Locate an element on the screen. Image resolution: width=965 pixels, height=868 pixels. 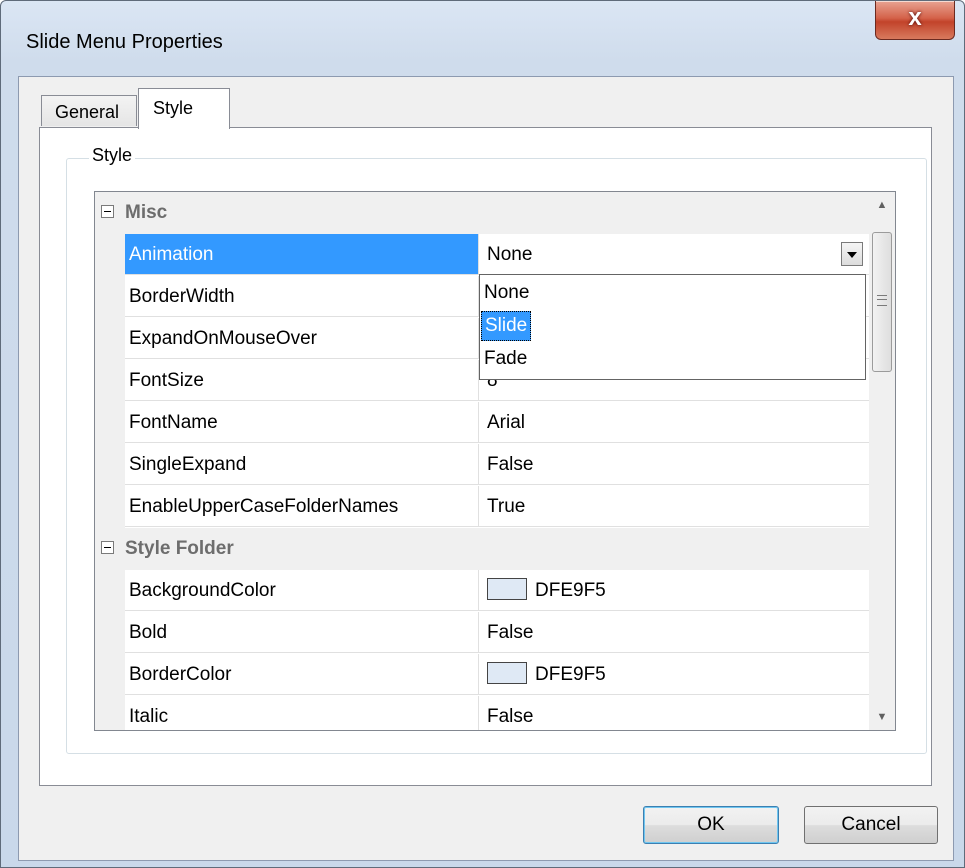
property-row-backgroundcolor: BackgroundColor DFE9F5 is located at coordinates (482, 591).